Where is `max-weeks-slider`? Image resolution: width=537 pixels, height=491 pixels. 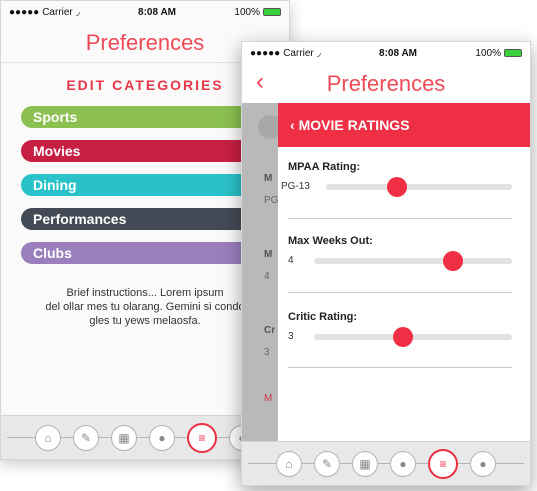 max-weeks-slider is located at coordinates (413, 260).